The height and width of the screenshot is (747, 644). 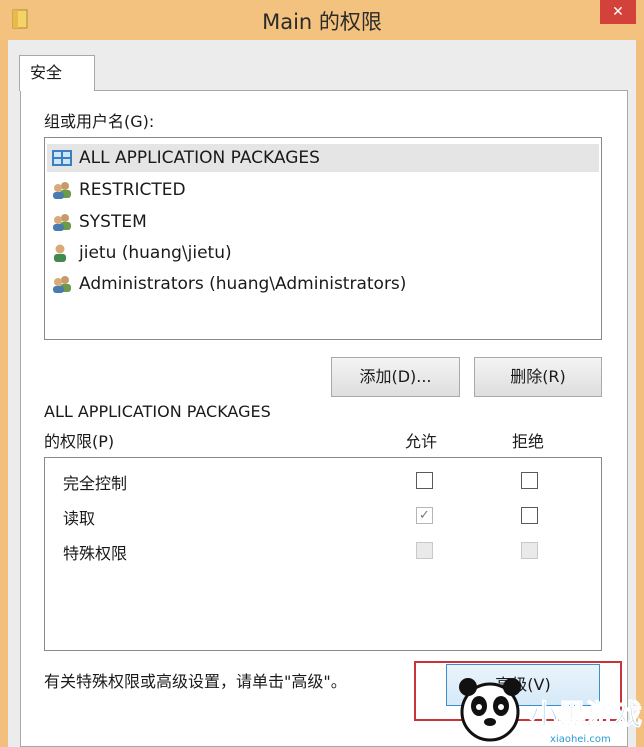 I want to click on deny-special-checkbox, so click(x=529, y=550).